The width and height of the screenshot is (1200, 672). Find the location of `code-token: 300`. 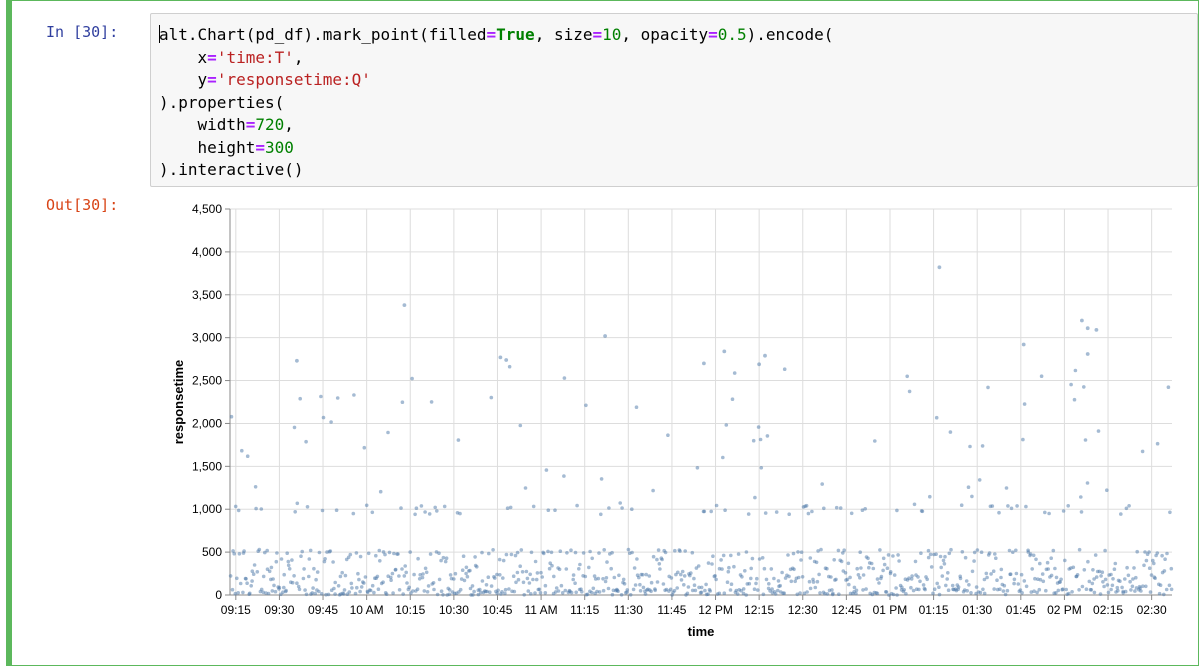

code-token: 300 is located at coordinates (279, 147).